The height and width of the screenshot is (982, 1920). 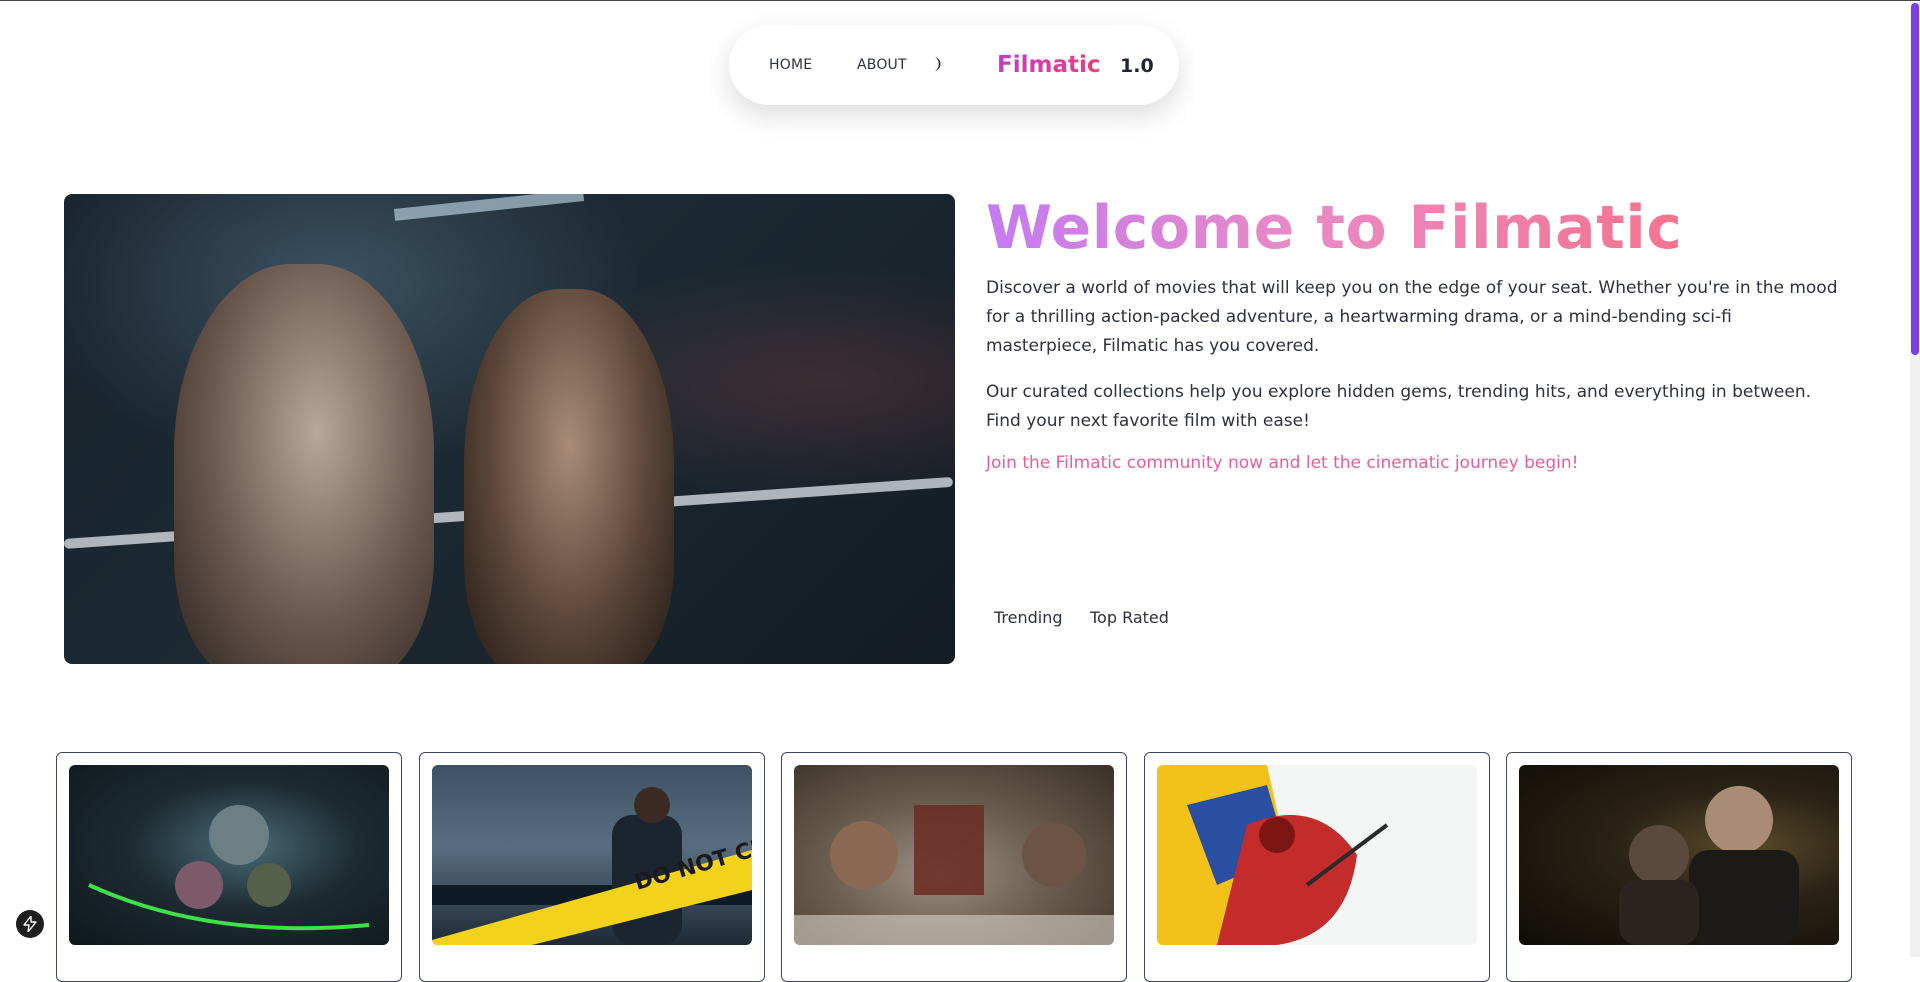 I want to click on version-label: 1.0, so click(x=1137, y=66).